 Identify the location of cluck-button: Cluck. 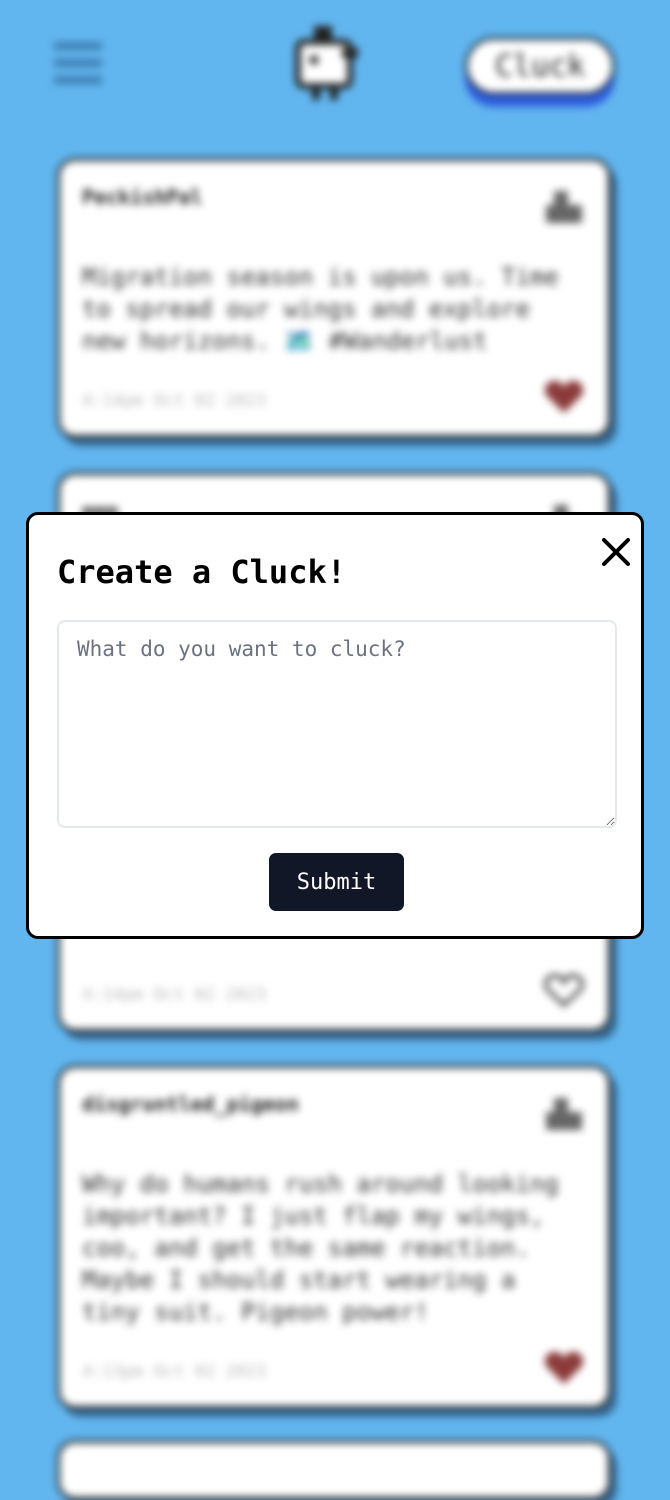
(540, 66).